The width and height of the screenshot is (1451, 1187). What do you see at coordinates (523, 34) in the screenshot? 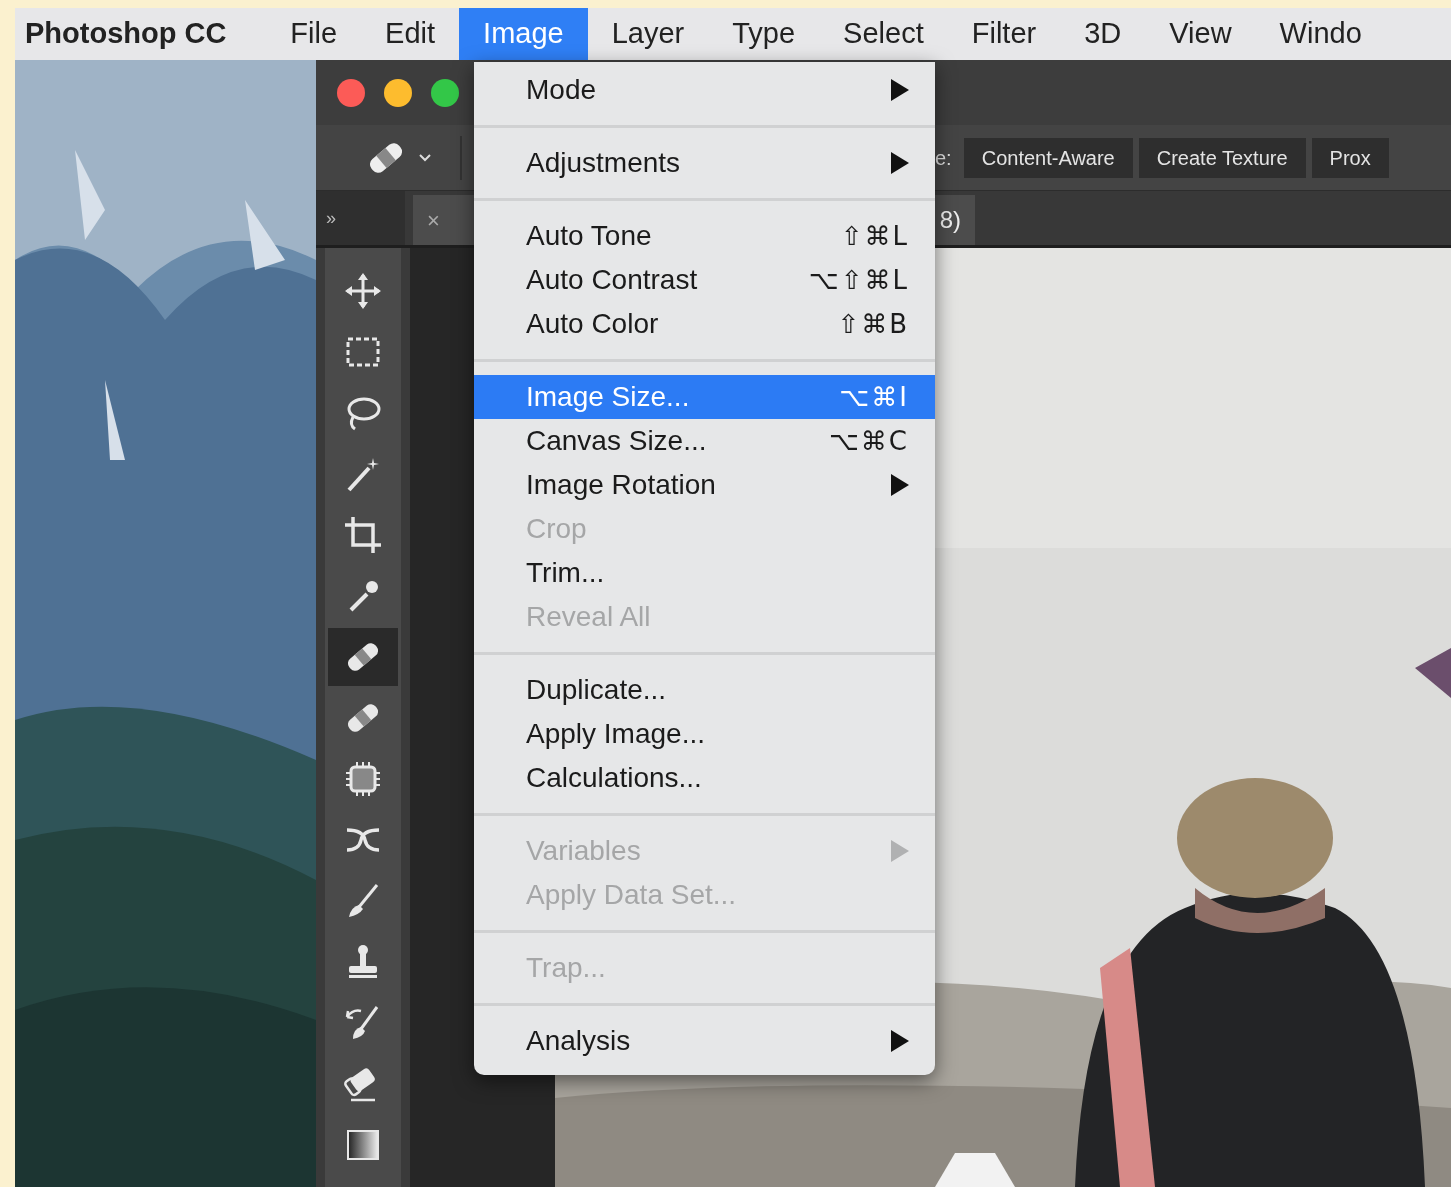
I see `menu-bar-item: Image` at bounding box center [523, 34].